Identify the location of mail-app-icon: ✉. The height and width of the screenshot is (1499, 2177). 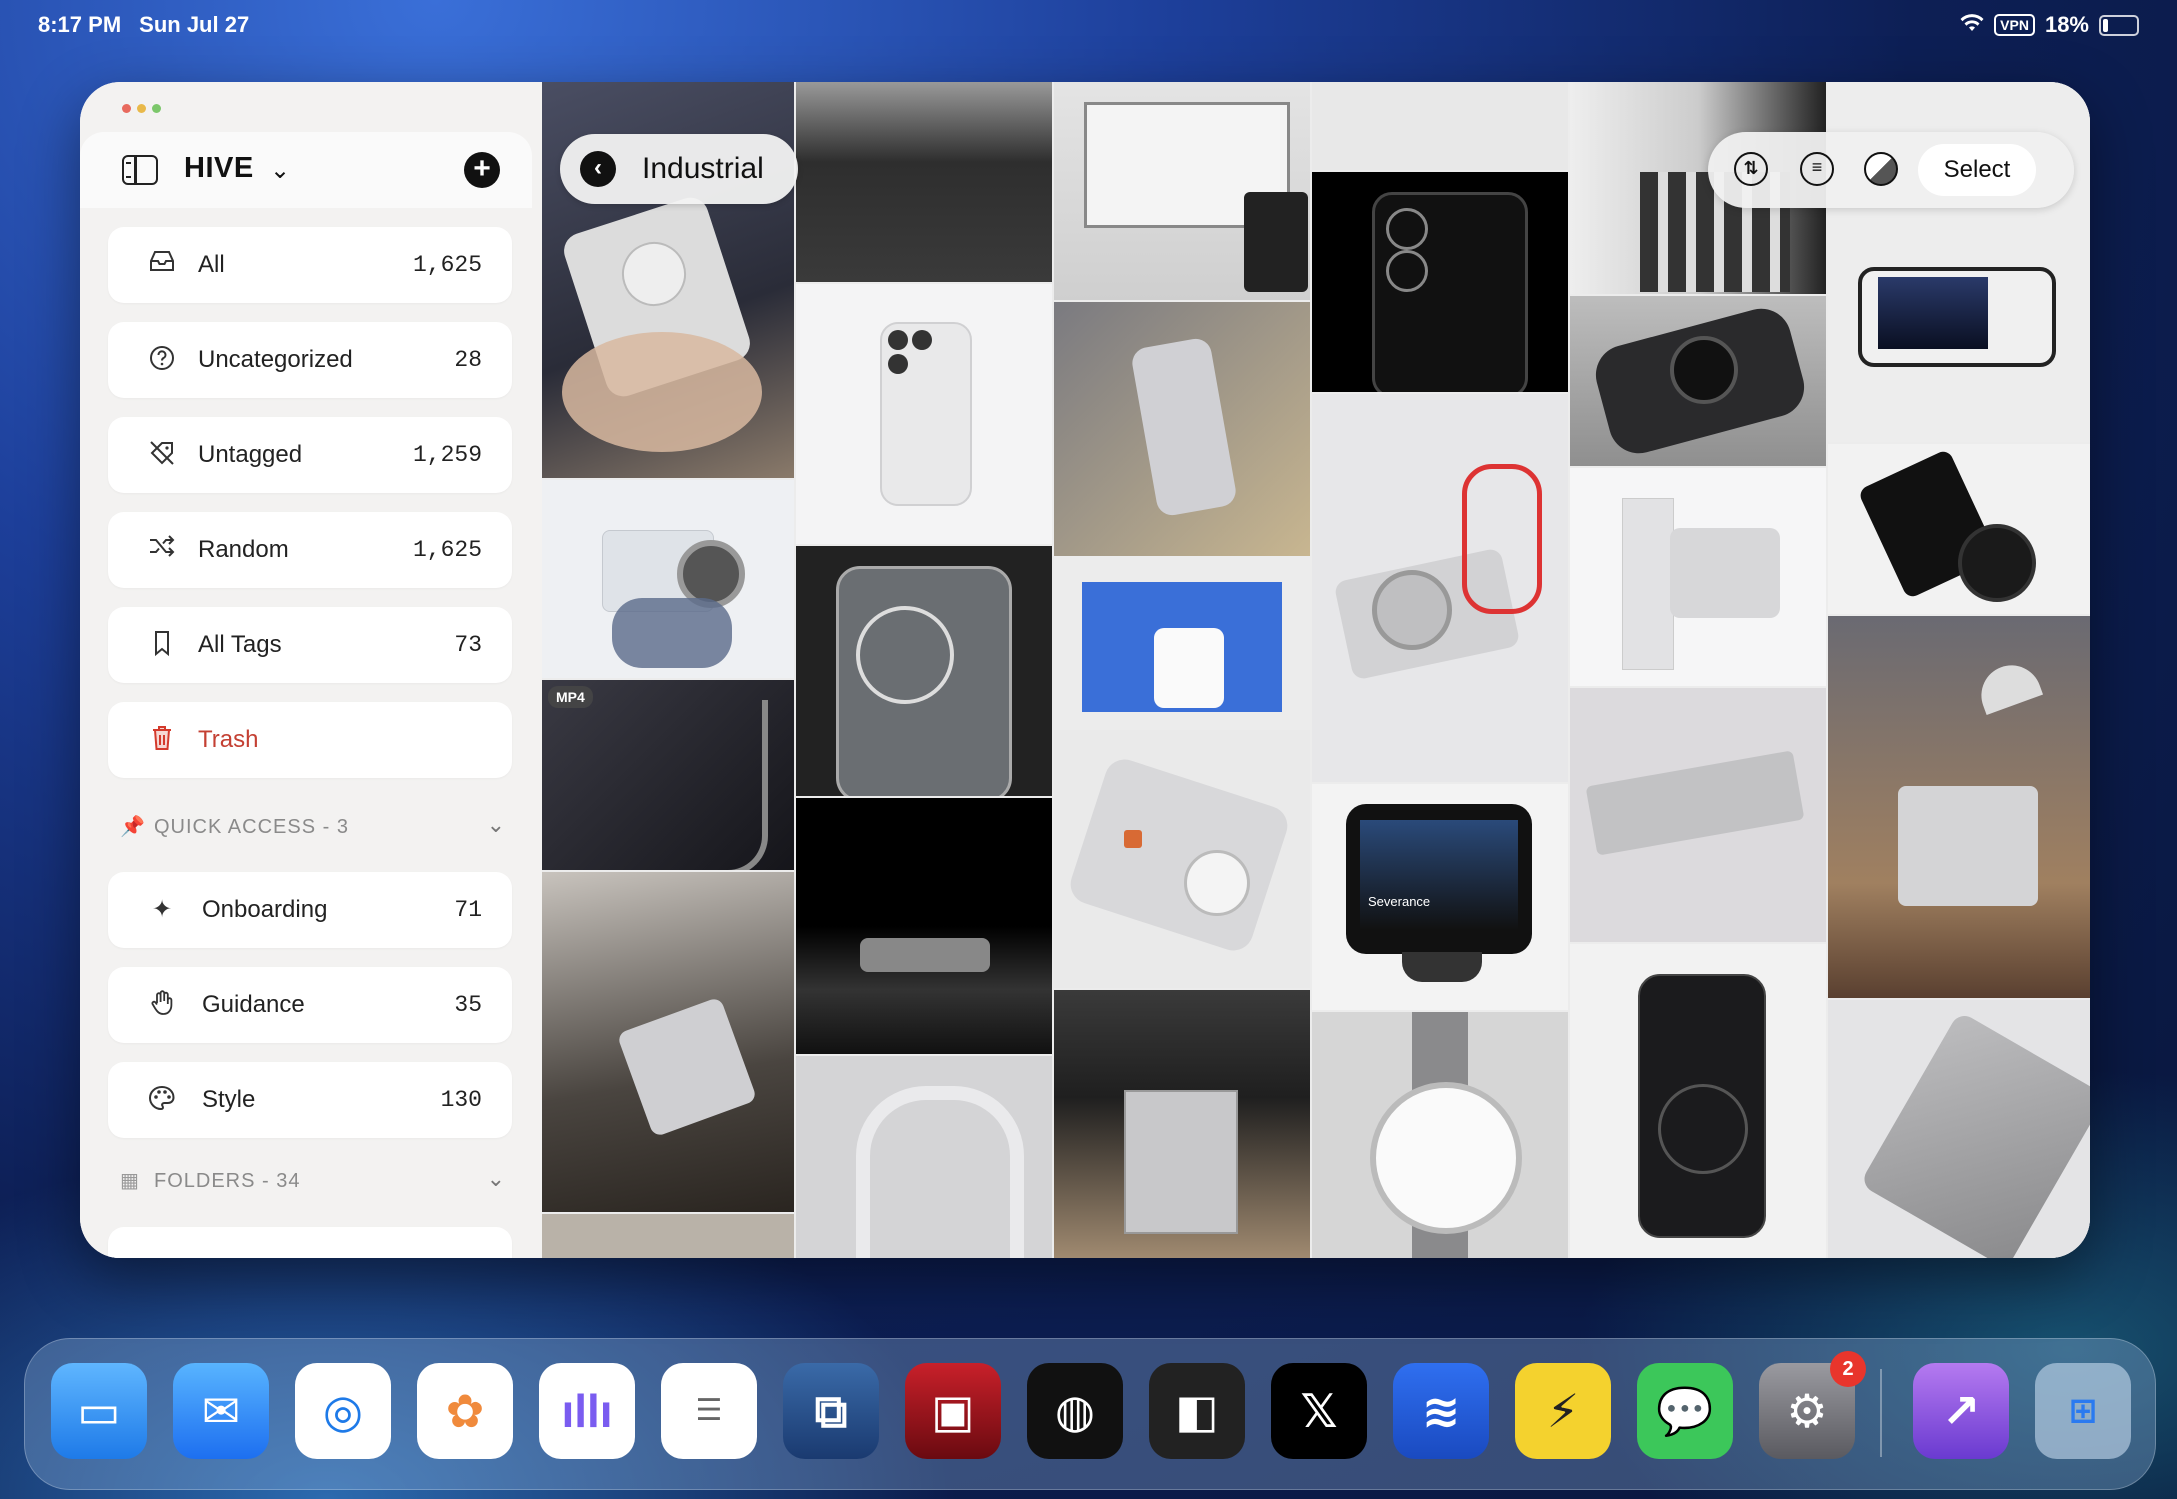
(221, 1411).